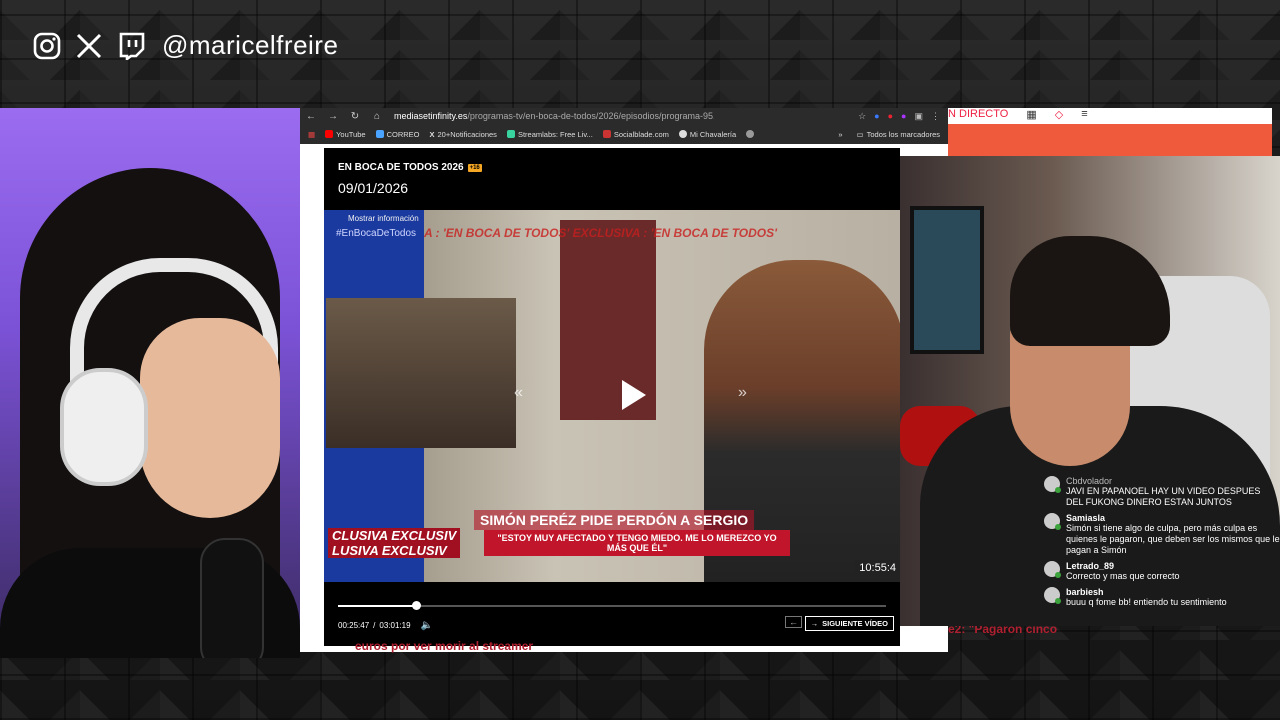  I want to click on x-icon, so click(89, 46).